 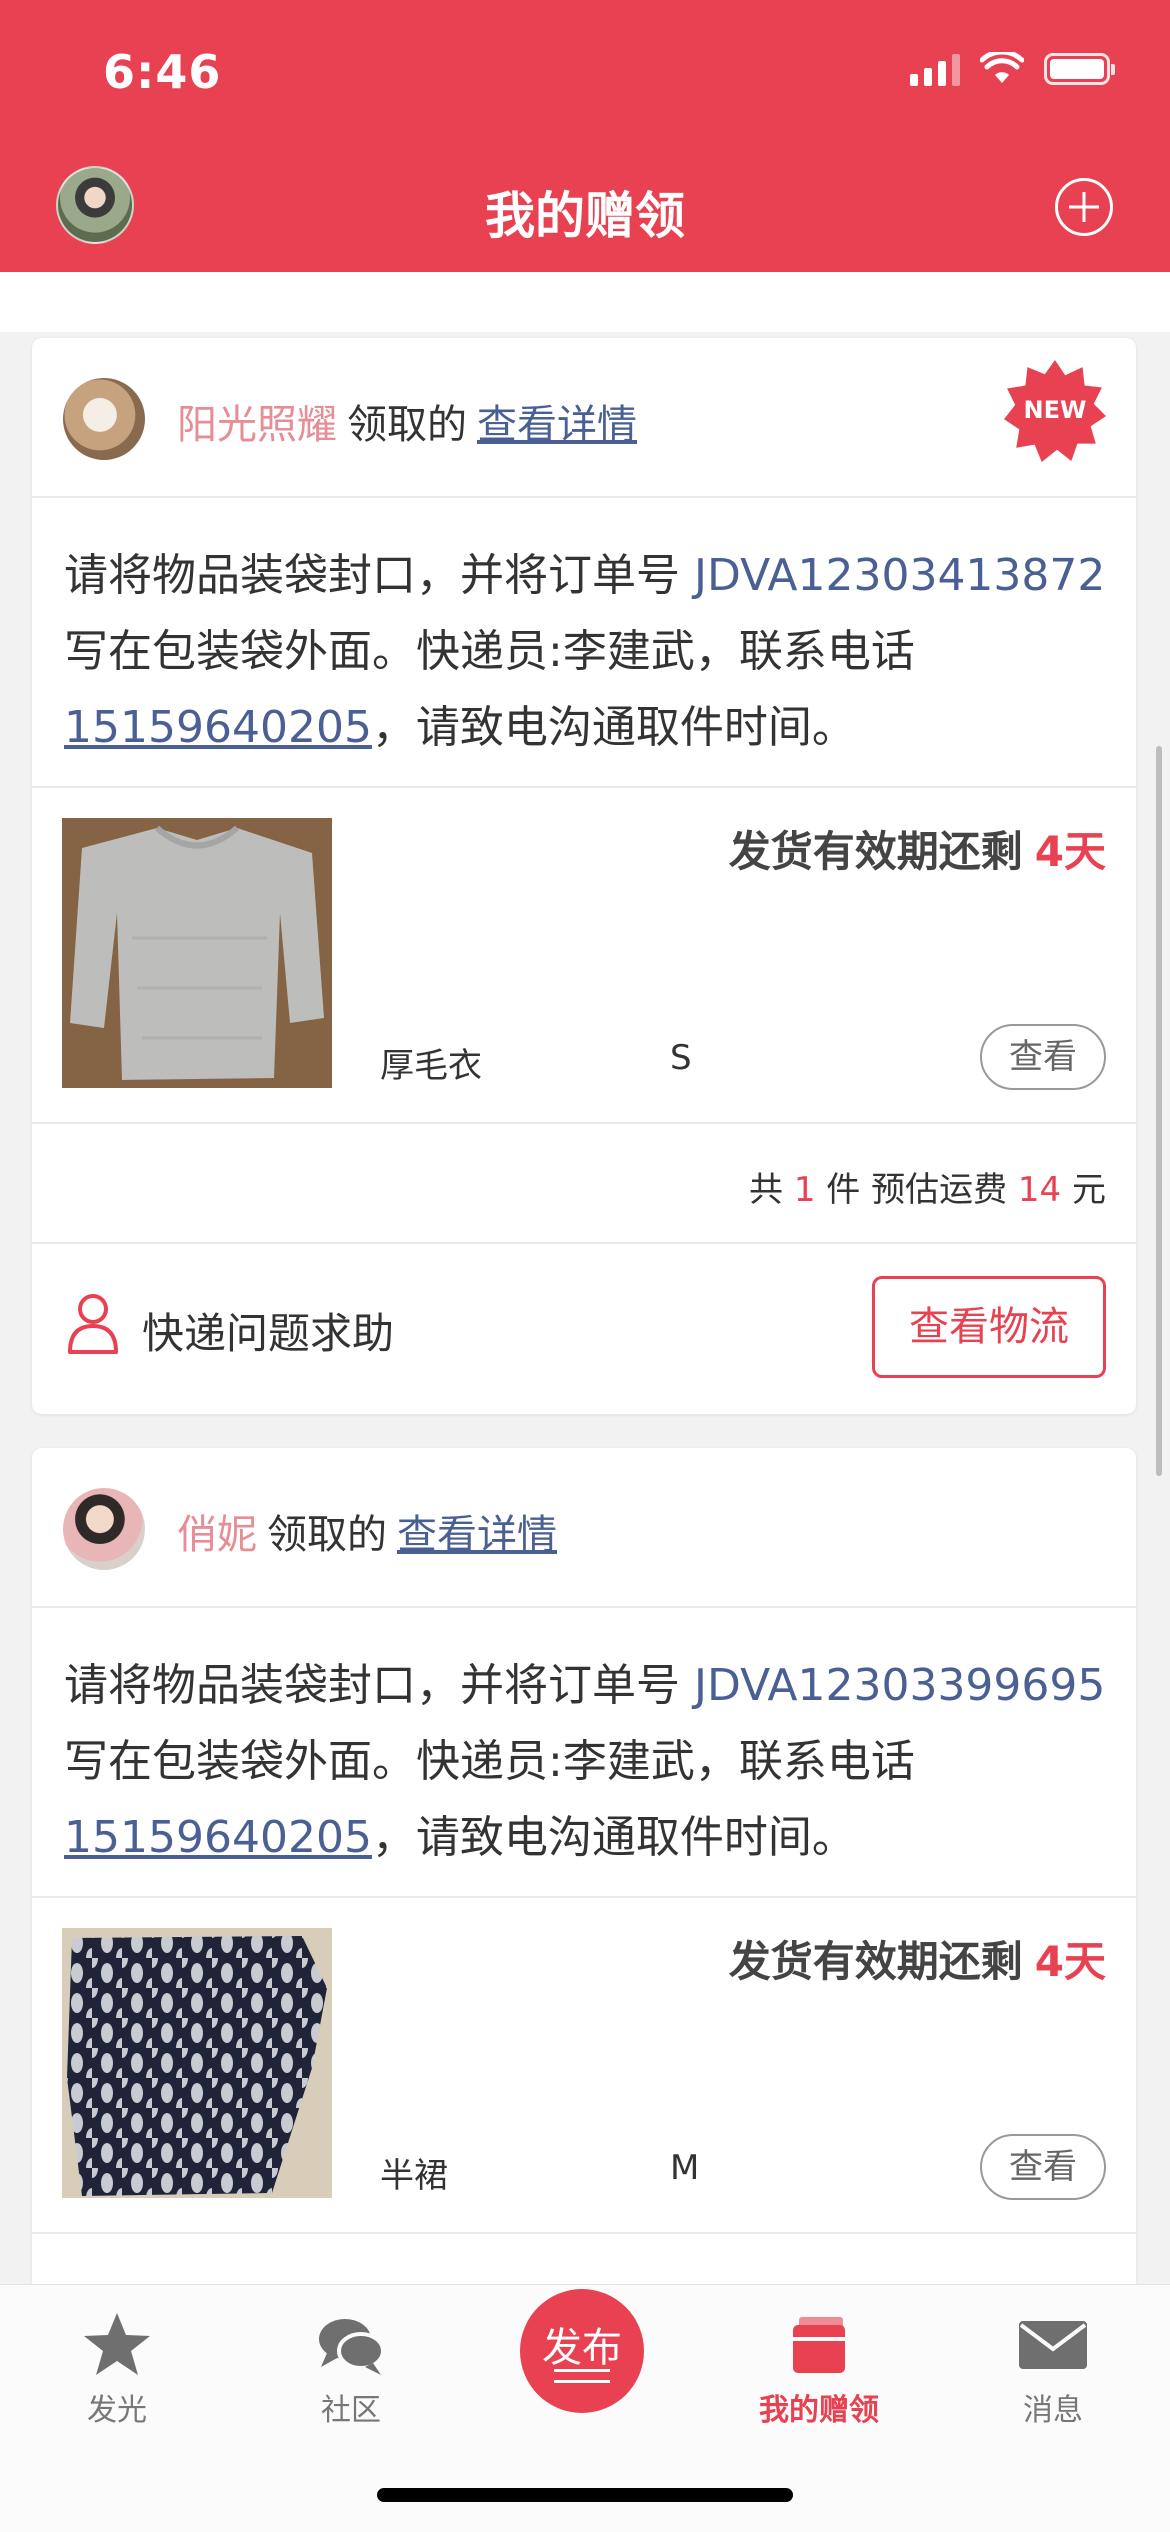 I want to click on cellular-signal-icon, so click(x=935, y=69).